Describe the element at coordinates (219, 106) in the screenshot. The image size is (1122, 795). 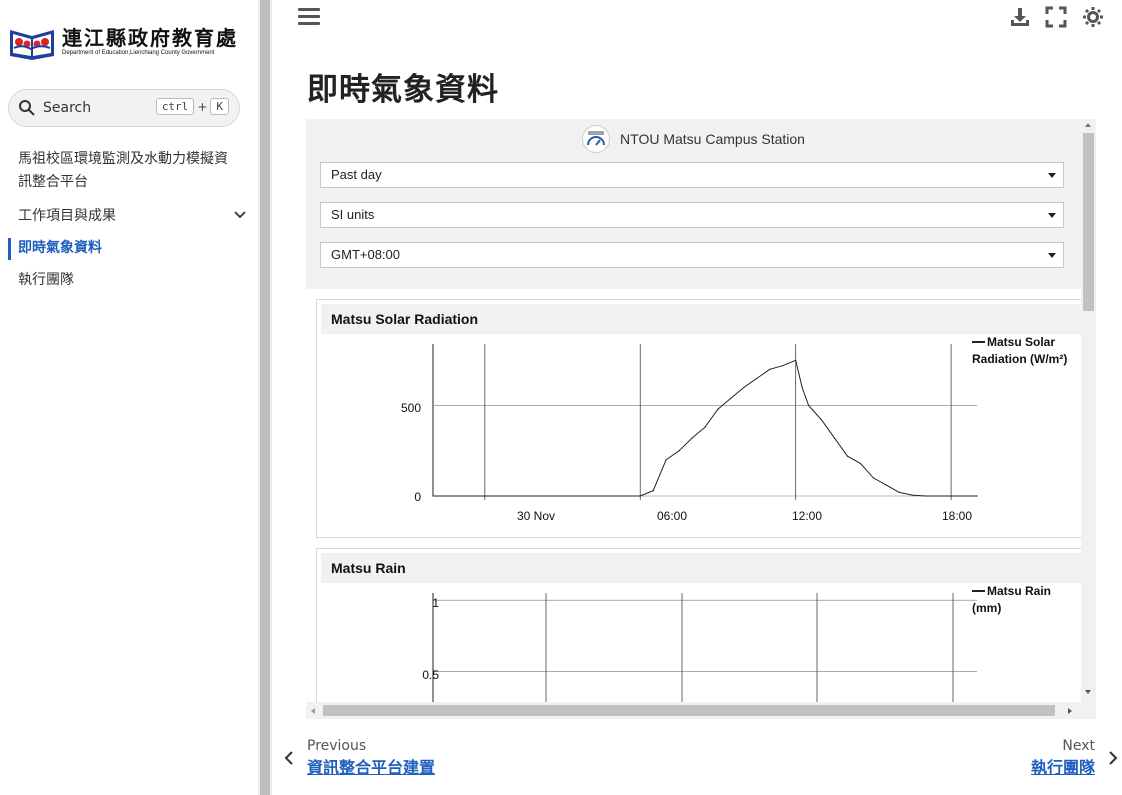
I see `shortcut-key-k: K` at that location.